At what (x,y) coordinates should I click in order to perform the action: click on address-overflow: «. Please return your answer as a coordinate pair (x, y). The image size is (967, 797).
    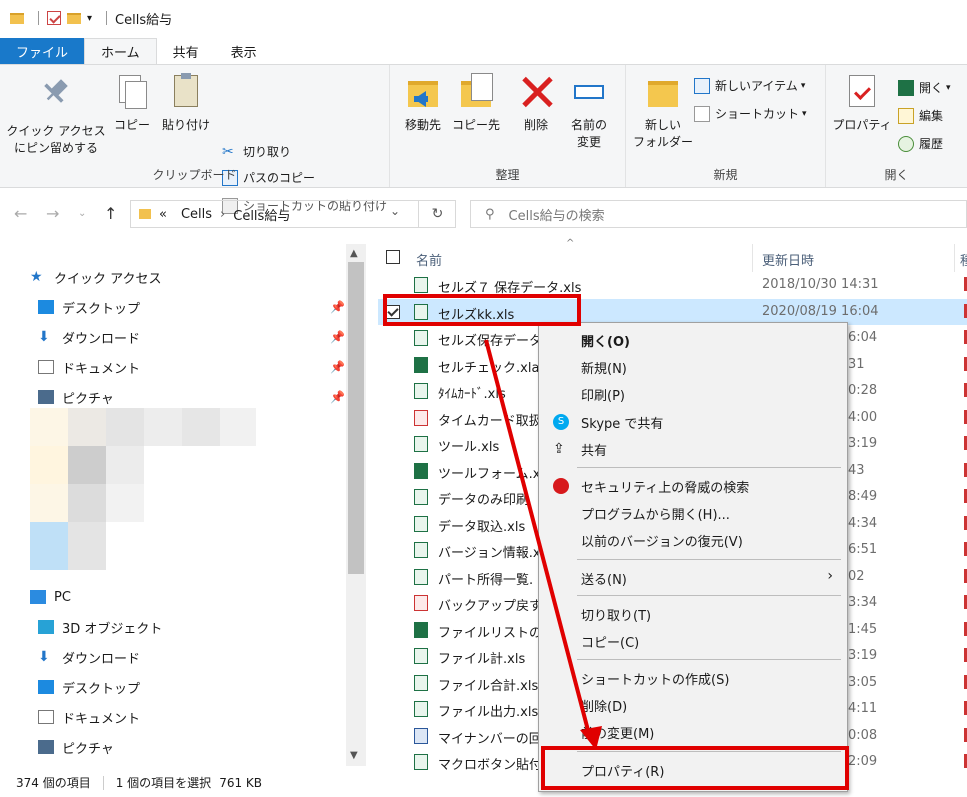
    Looking at the image, I should click on (163, 214).